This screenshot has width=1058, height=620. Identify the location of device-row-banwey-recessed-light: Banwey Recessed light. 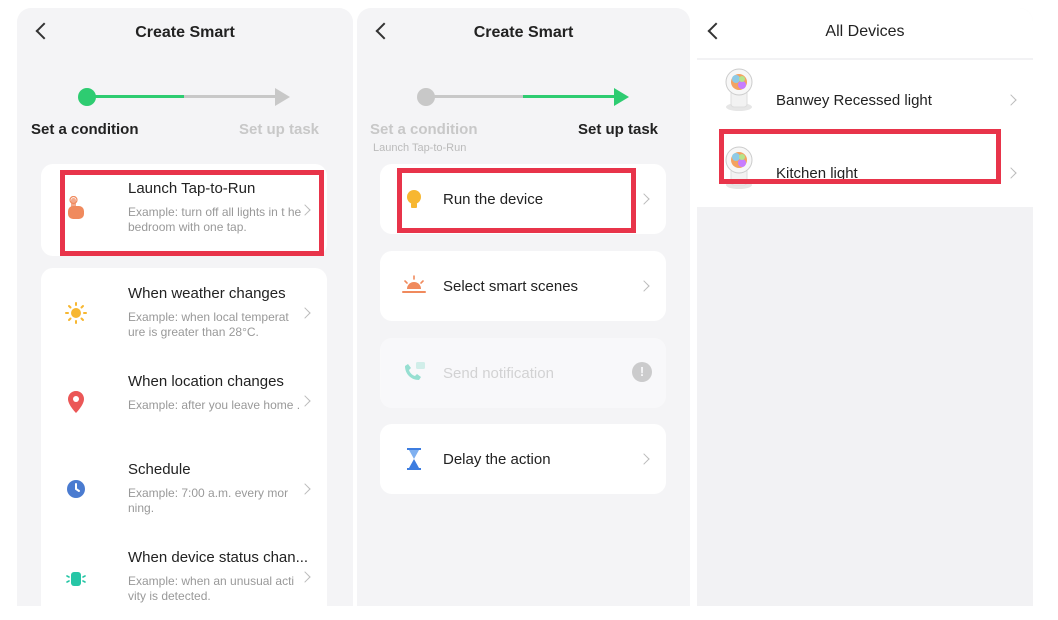
(865, 95).